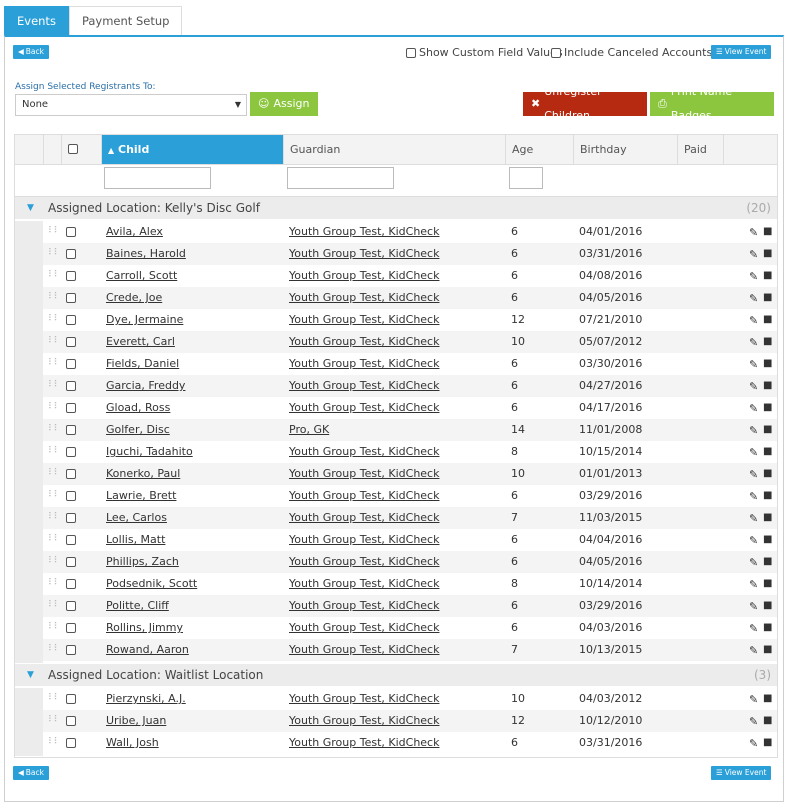 The image size is (792, 810). Describe the element at coordinates (284, 104) in the screenshot. I see `assign-button: ☺ Assign` at that location.